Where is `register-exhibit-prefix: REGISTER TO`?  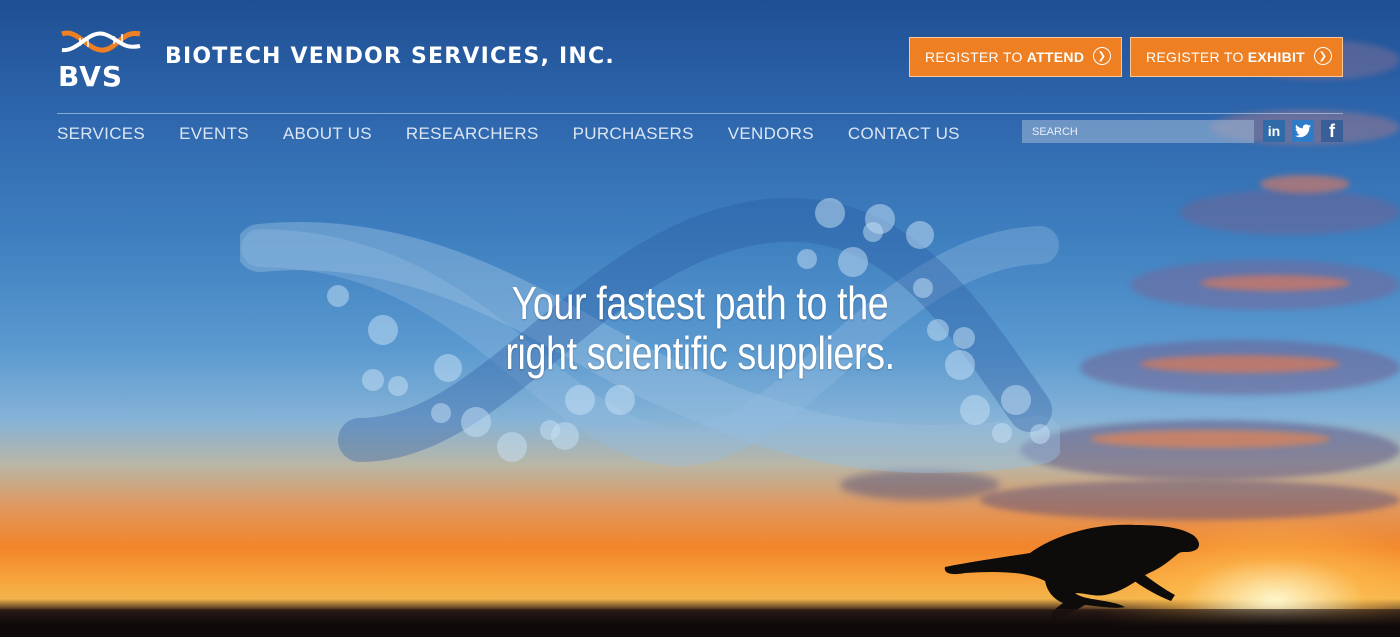
register-exhibit-prefix: REGISTER TO is located at coordinates (1195, 57).